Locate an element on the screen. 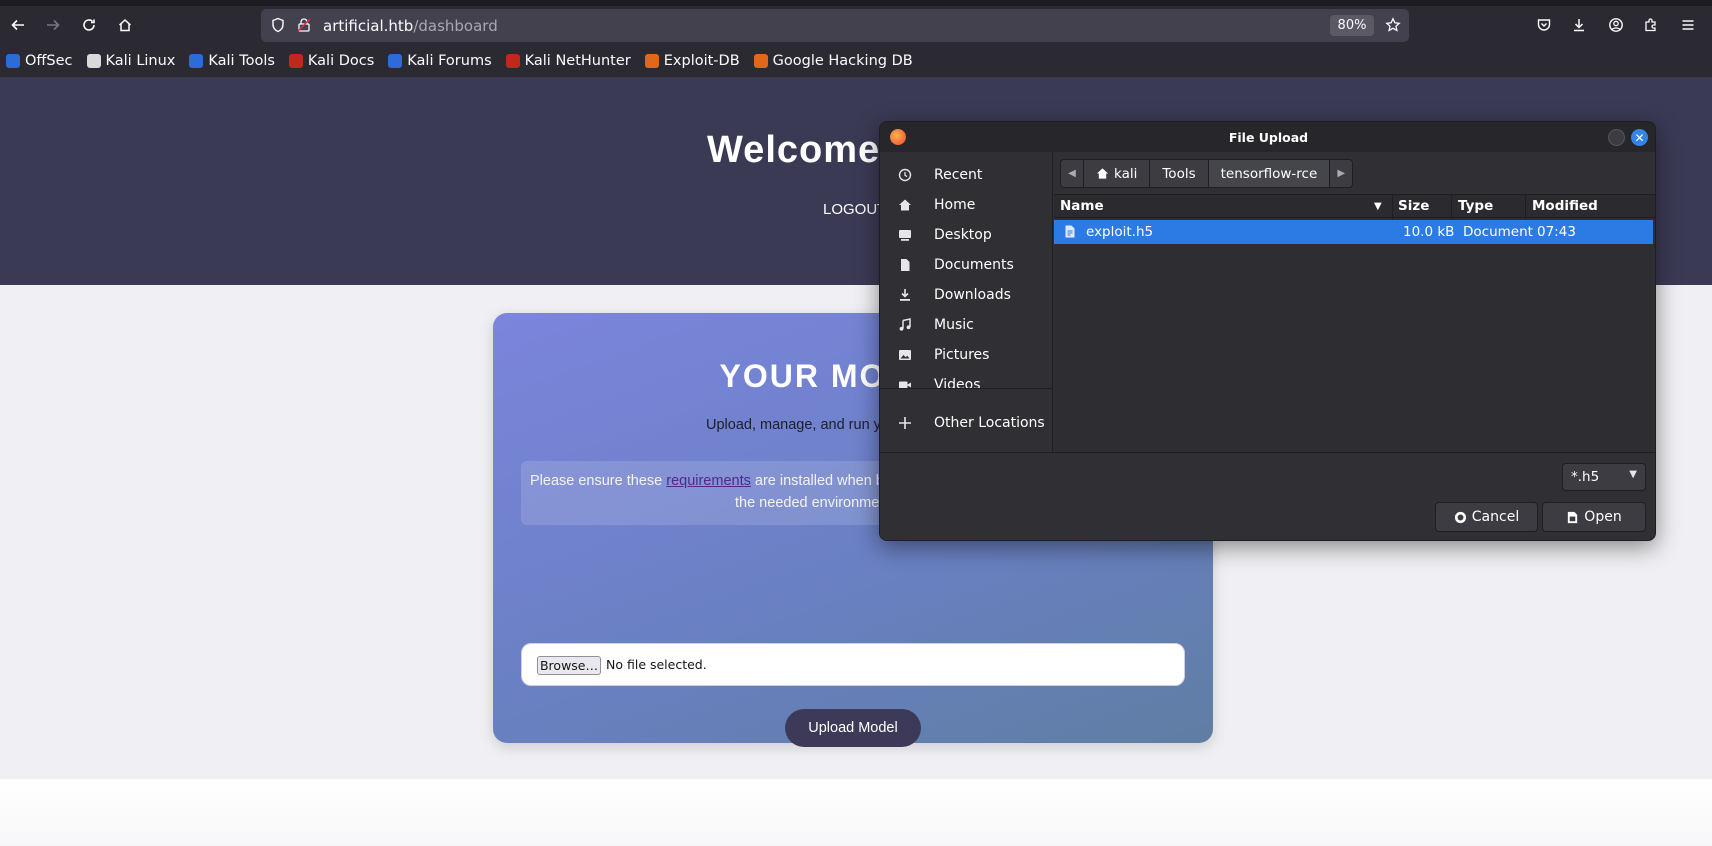 The height and width of the screenshot is (846, 1712). file-modified: 07:43 is located at coordinates (1556, 232).